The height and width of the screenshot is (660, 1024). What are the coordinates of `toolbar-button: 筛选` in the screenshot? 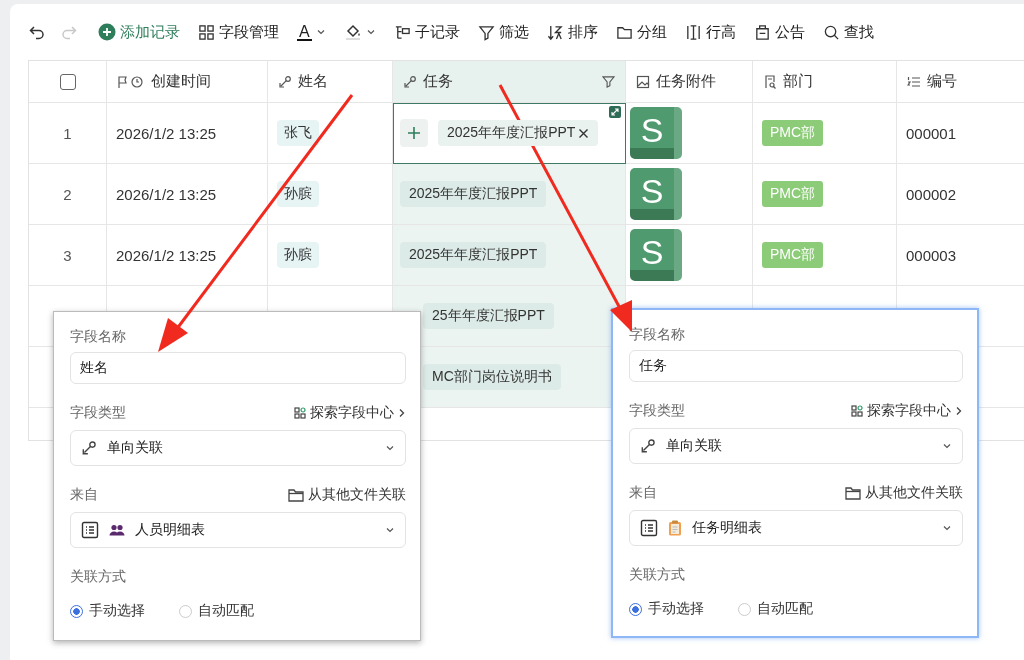 It's located at (503, 32).